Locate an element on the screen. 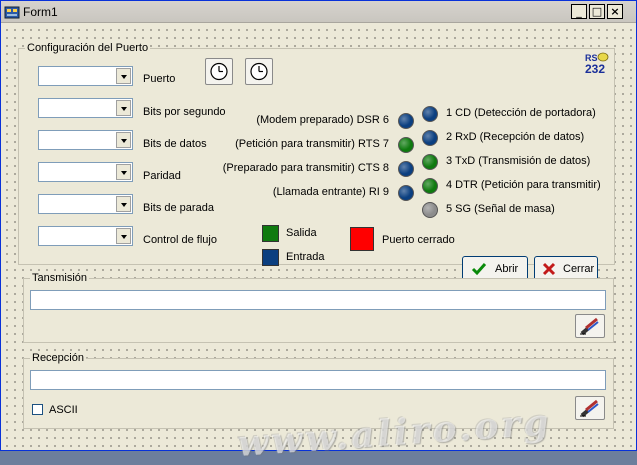  reception-legend: Recepción is located at coordinates (58, 358).